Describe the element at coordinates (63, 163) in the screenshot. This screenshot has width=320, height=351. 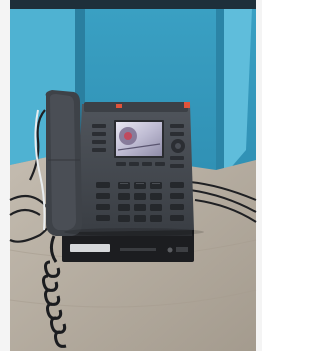
I see `phone-handset` at that location.